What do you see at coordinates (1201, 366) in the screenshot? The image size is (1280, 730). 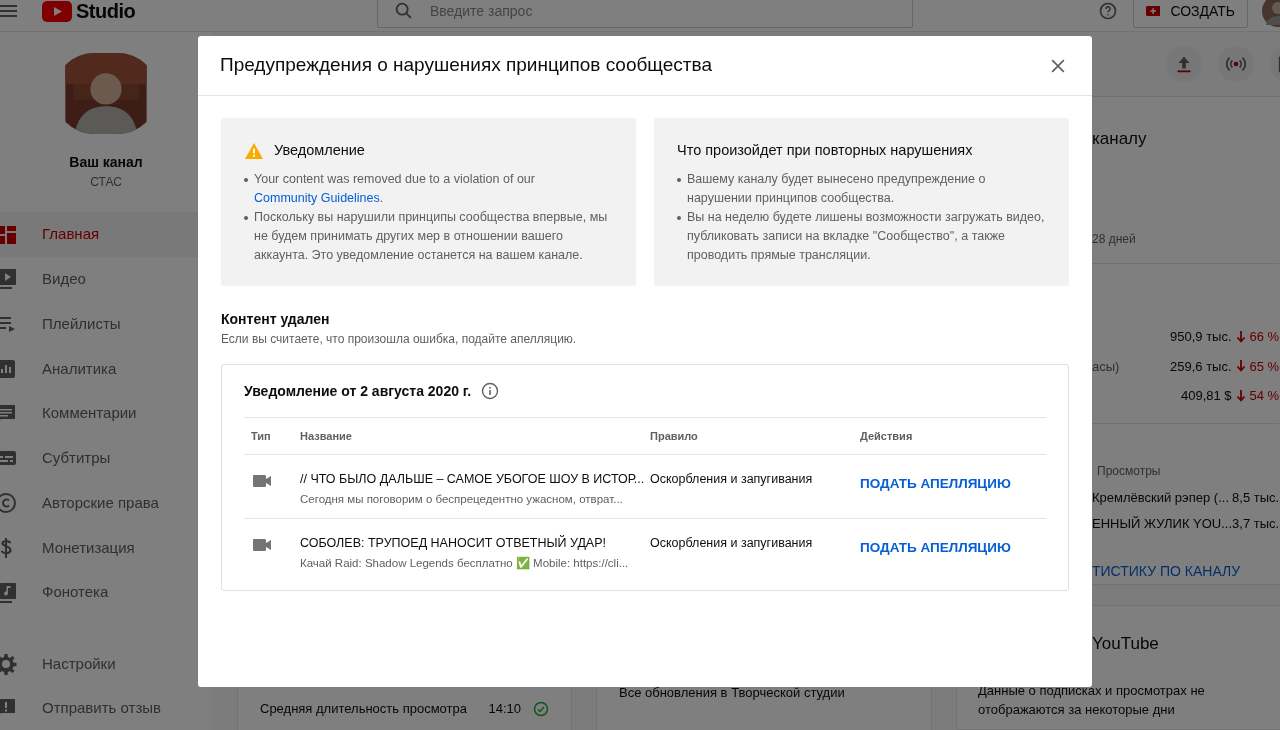 I see `metric-value: 259,6 тыс.` at bounding box center [1201, 366].